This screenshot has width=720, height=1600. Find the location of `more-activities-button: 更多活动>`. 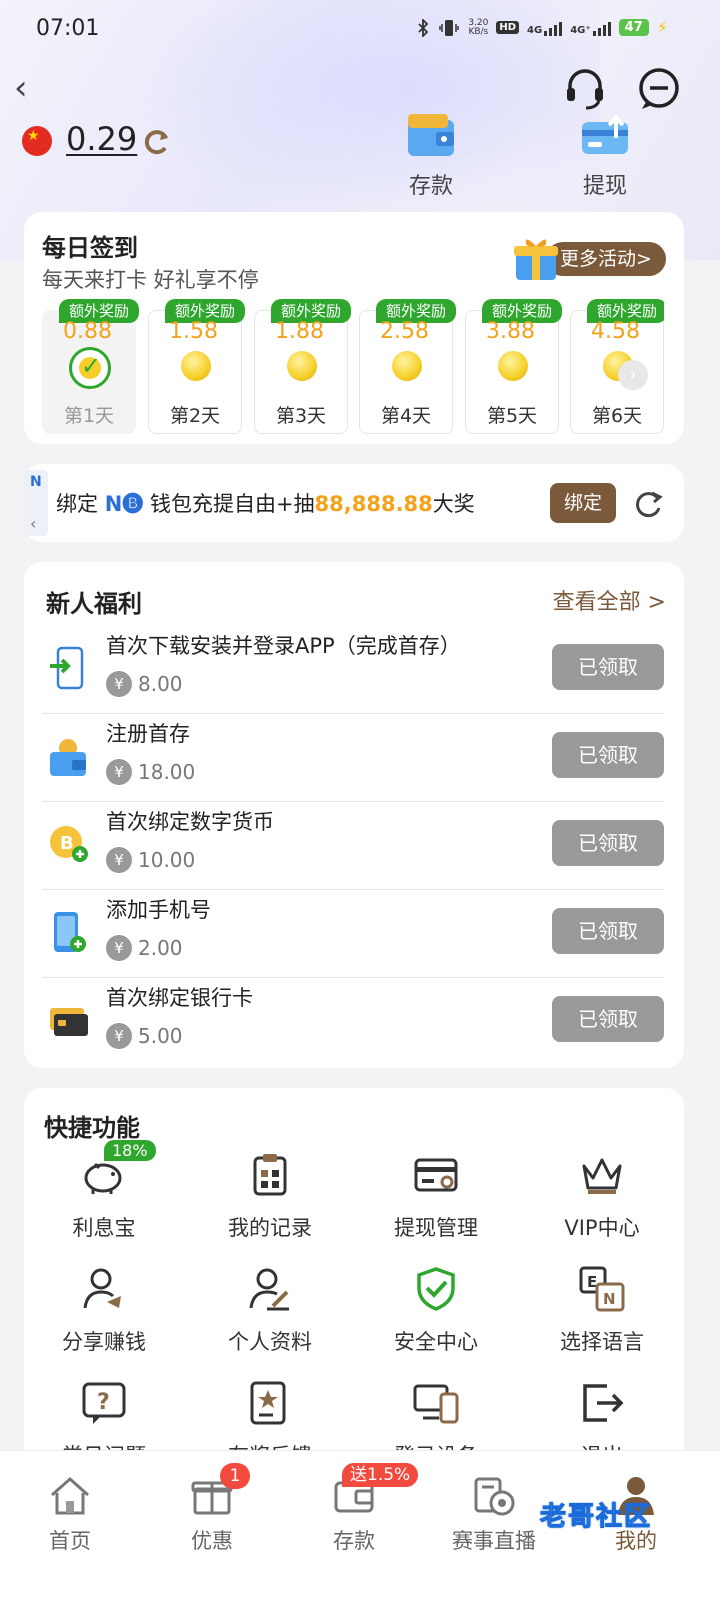

more-activities-button: 更多活动> is located at coordinates (588, 261).